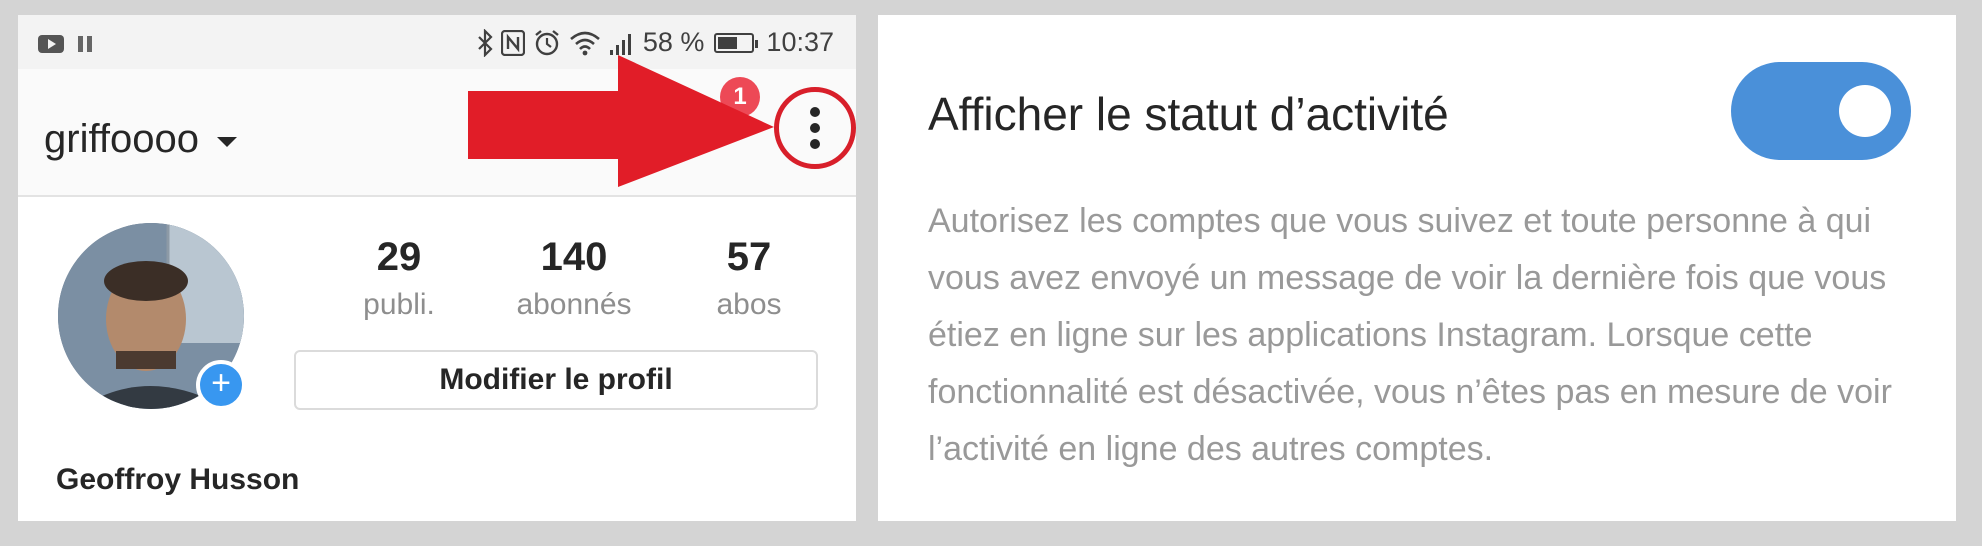  What do you see at coordinates (574, 304) in the screenshot?
I see `stat-followers-label: abonnés` at bounding box center [574, 304].